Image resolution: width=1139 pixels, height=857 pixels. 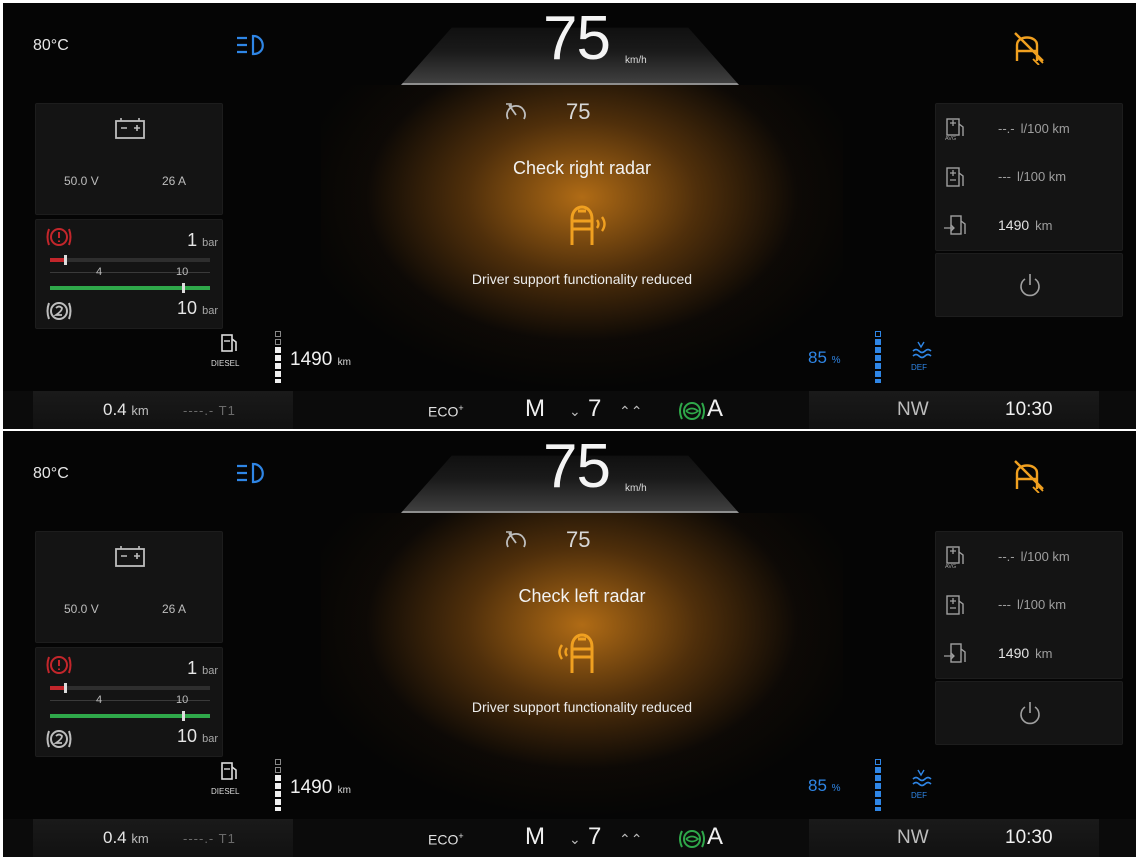 What do you see at coordinates (588, 225) in the screenshot?
I see `radar-right-warning-icon` at bounding box center [588, 225].